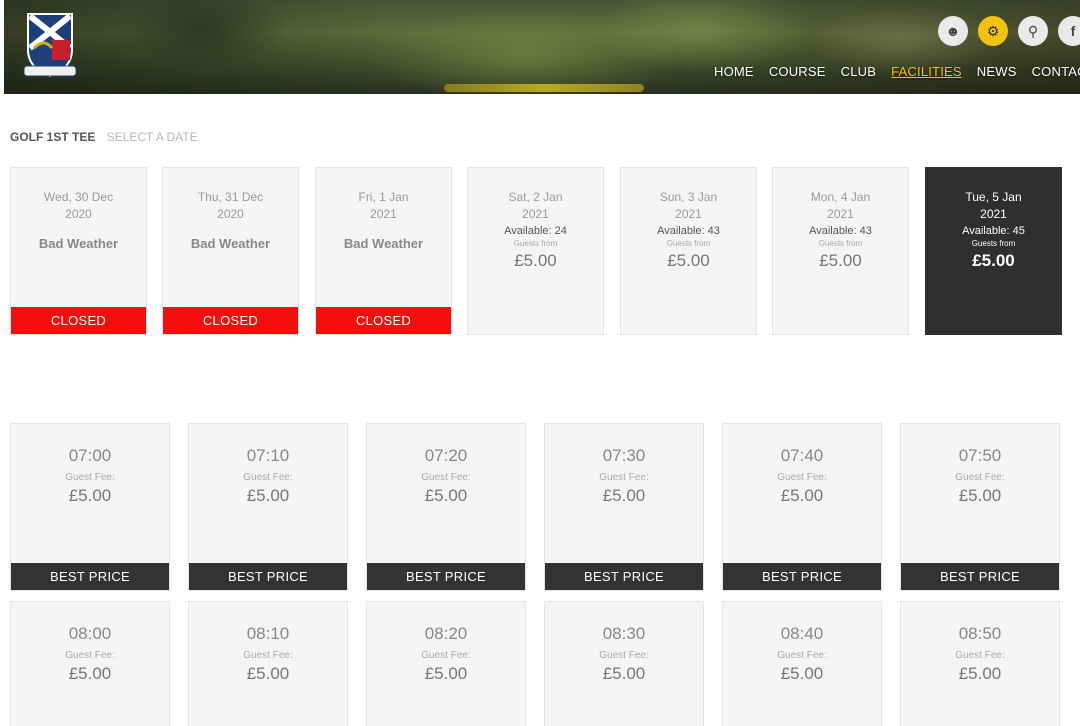 Image resolution: width=1080 pixels, height=726 pixels. I want to click on nav-home: HOME, so click(734, 71).